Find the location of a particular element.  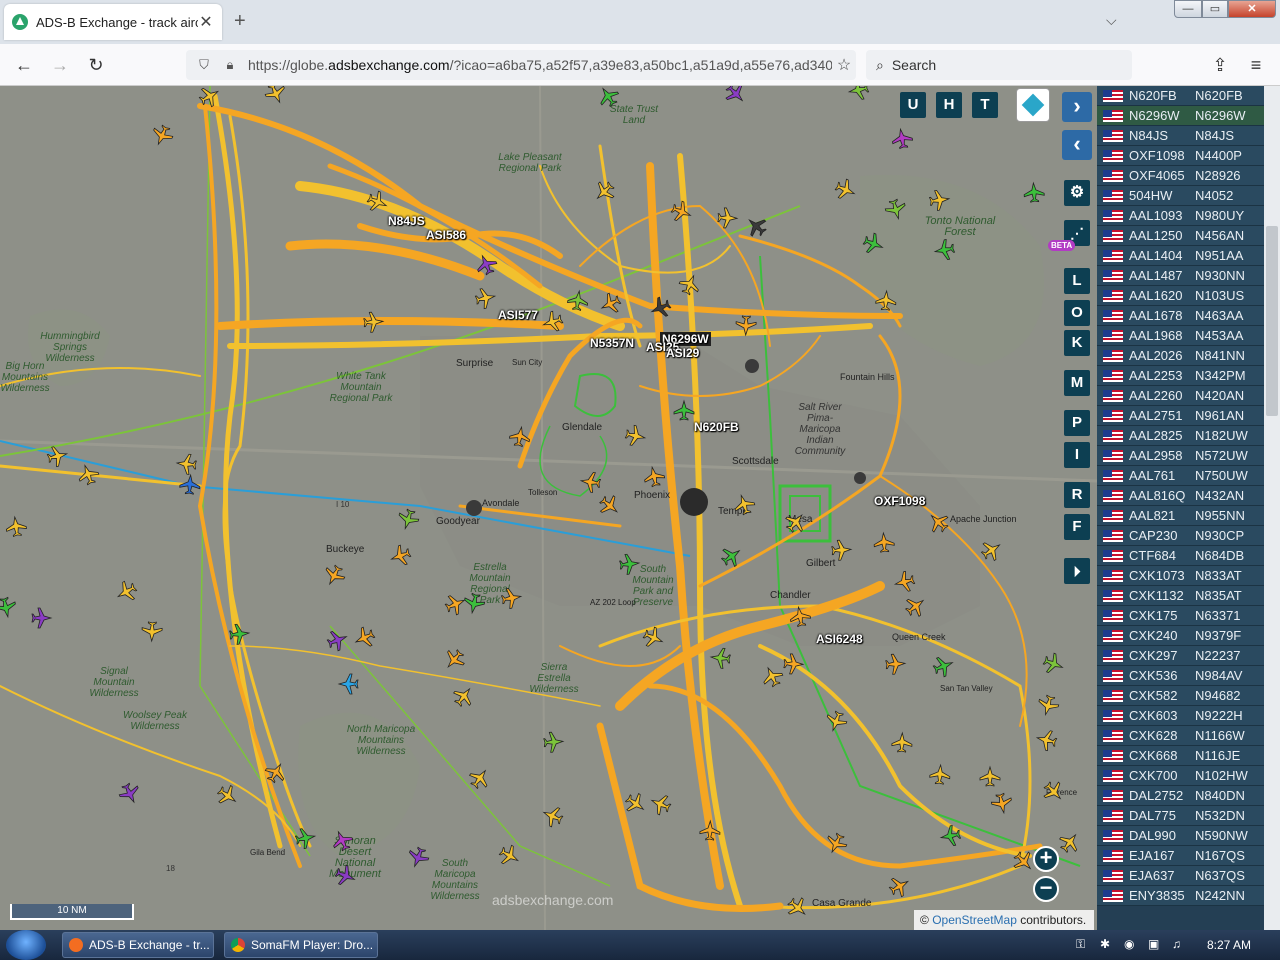

aircraft-list-row: CXK628 N1166W is located at coordinates (1182, 736).